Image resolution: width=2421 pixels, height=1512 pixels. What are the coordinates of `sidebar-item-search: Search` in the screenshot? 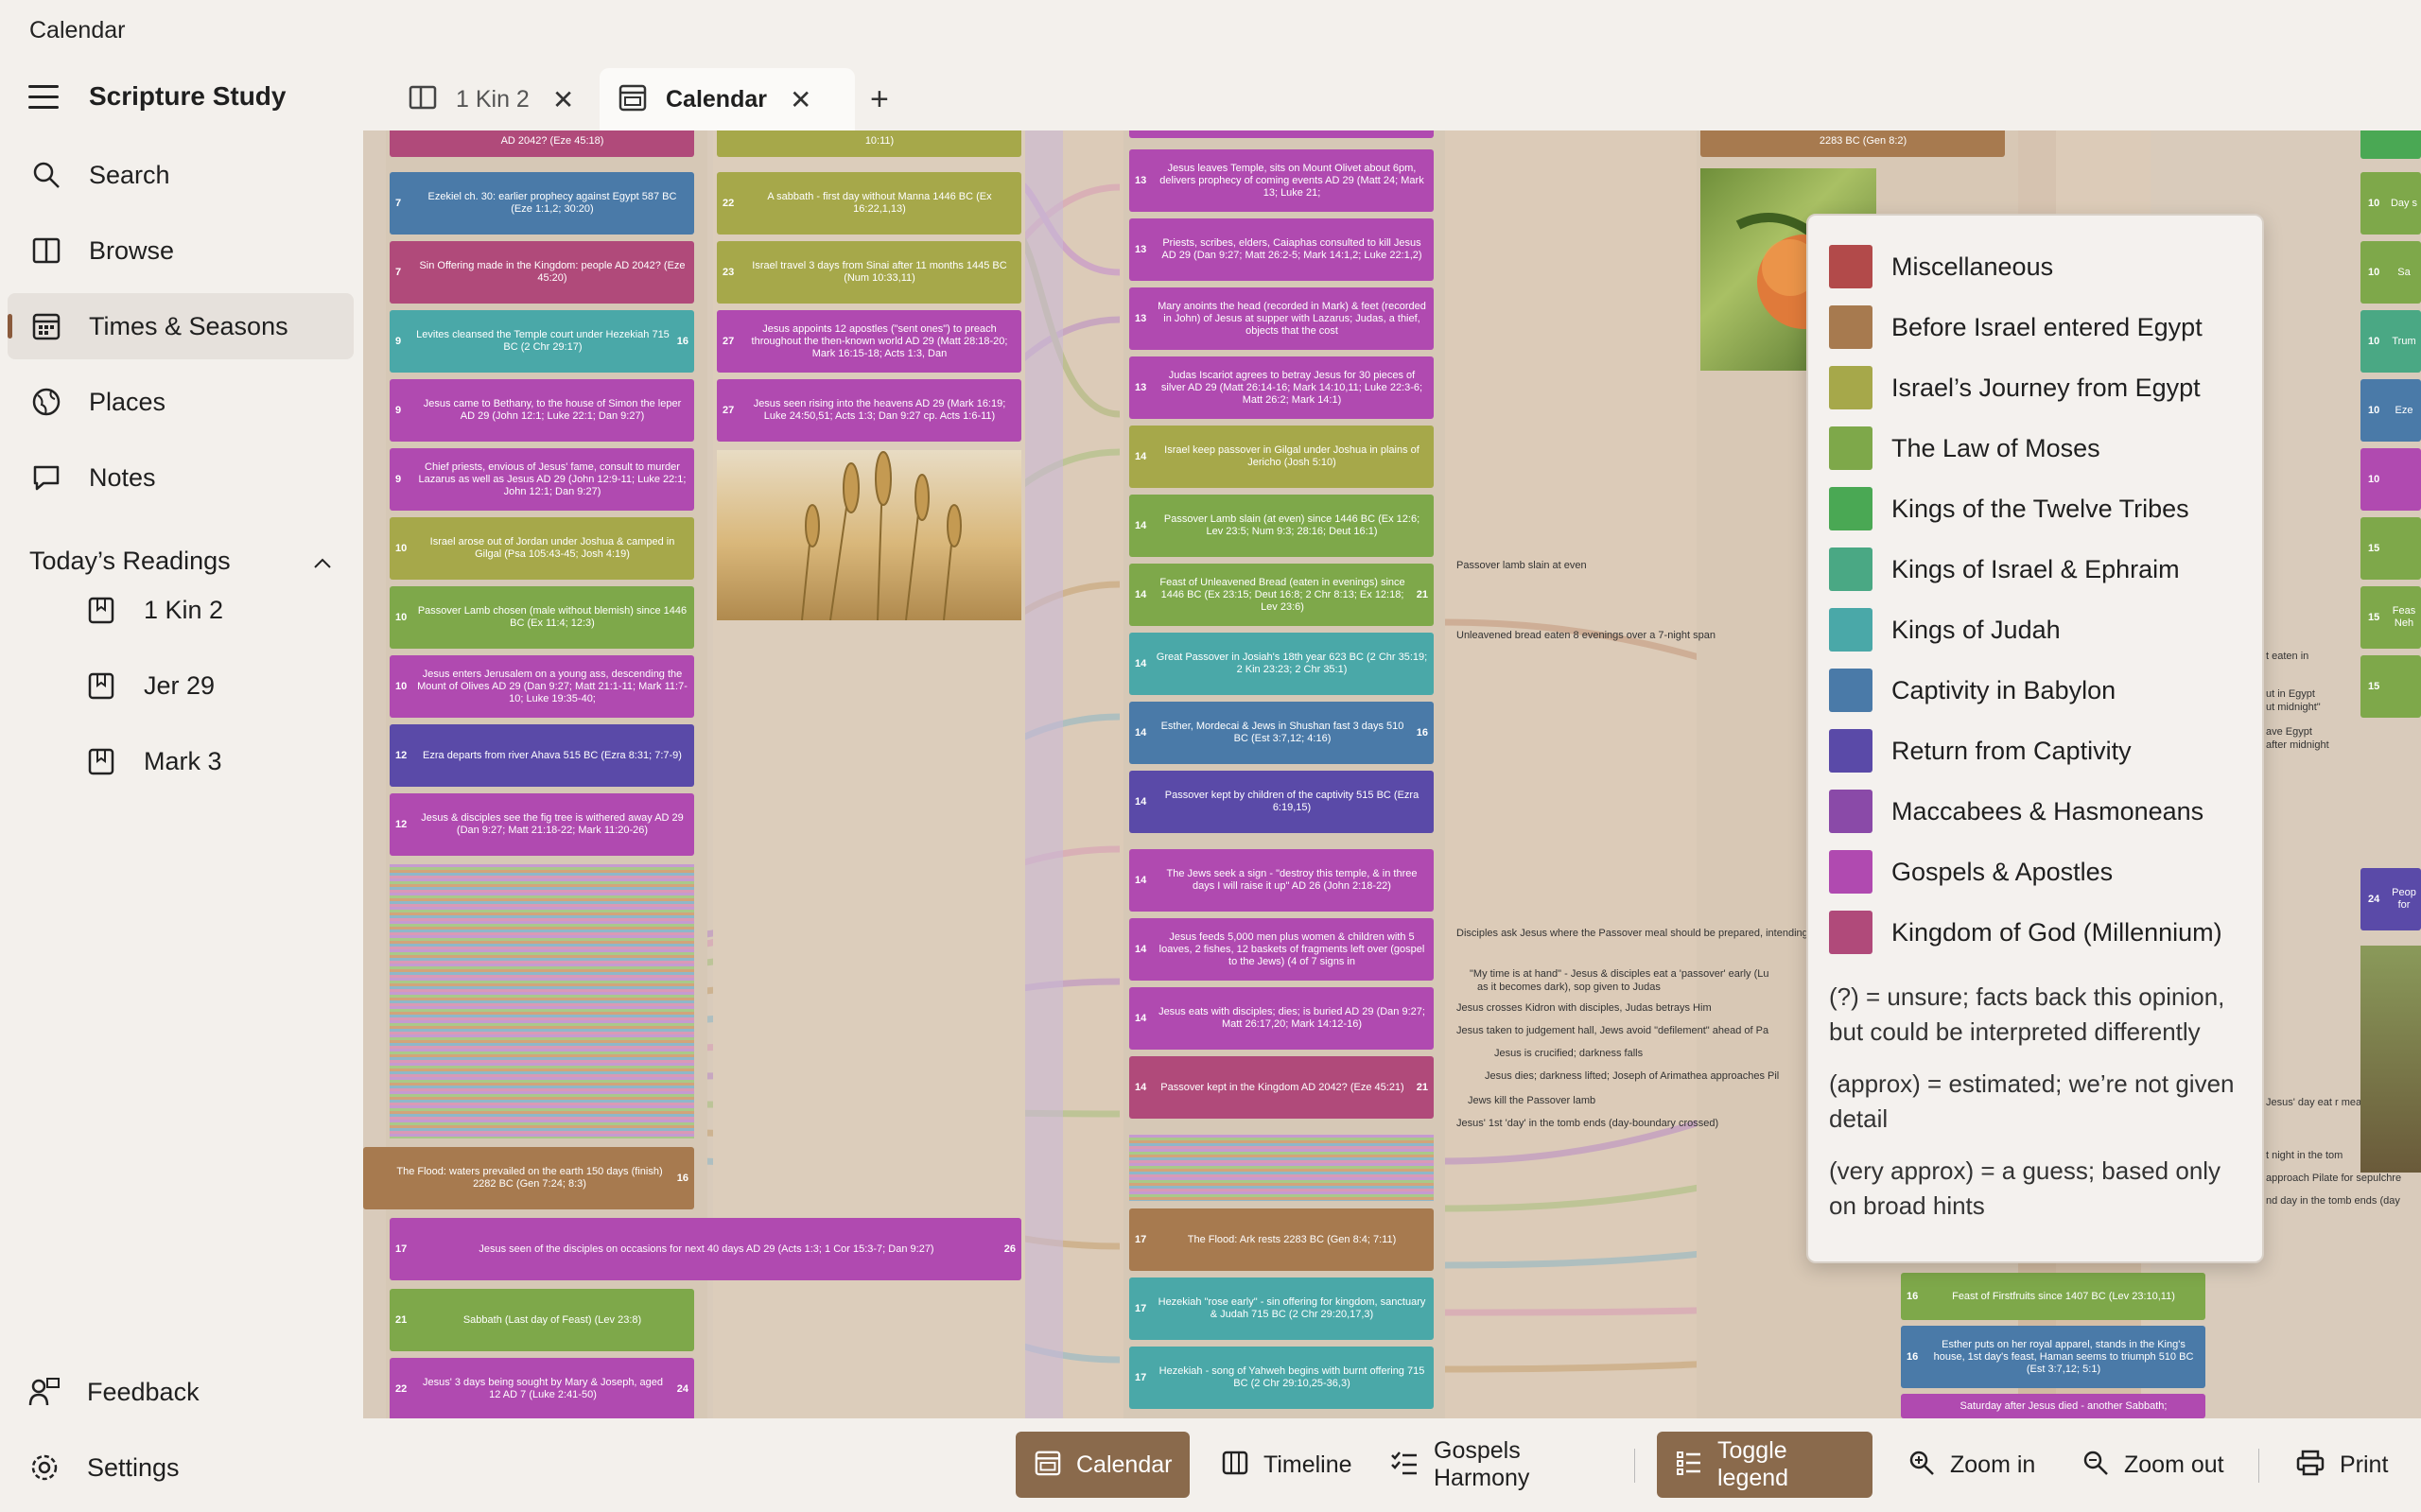 It's located at (181, 175).